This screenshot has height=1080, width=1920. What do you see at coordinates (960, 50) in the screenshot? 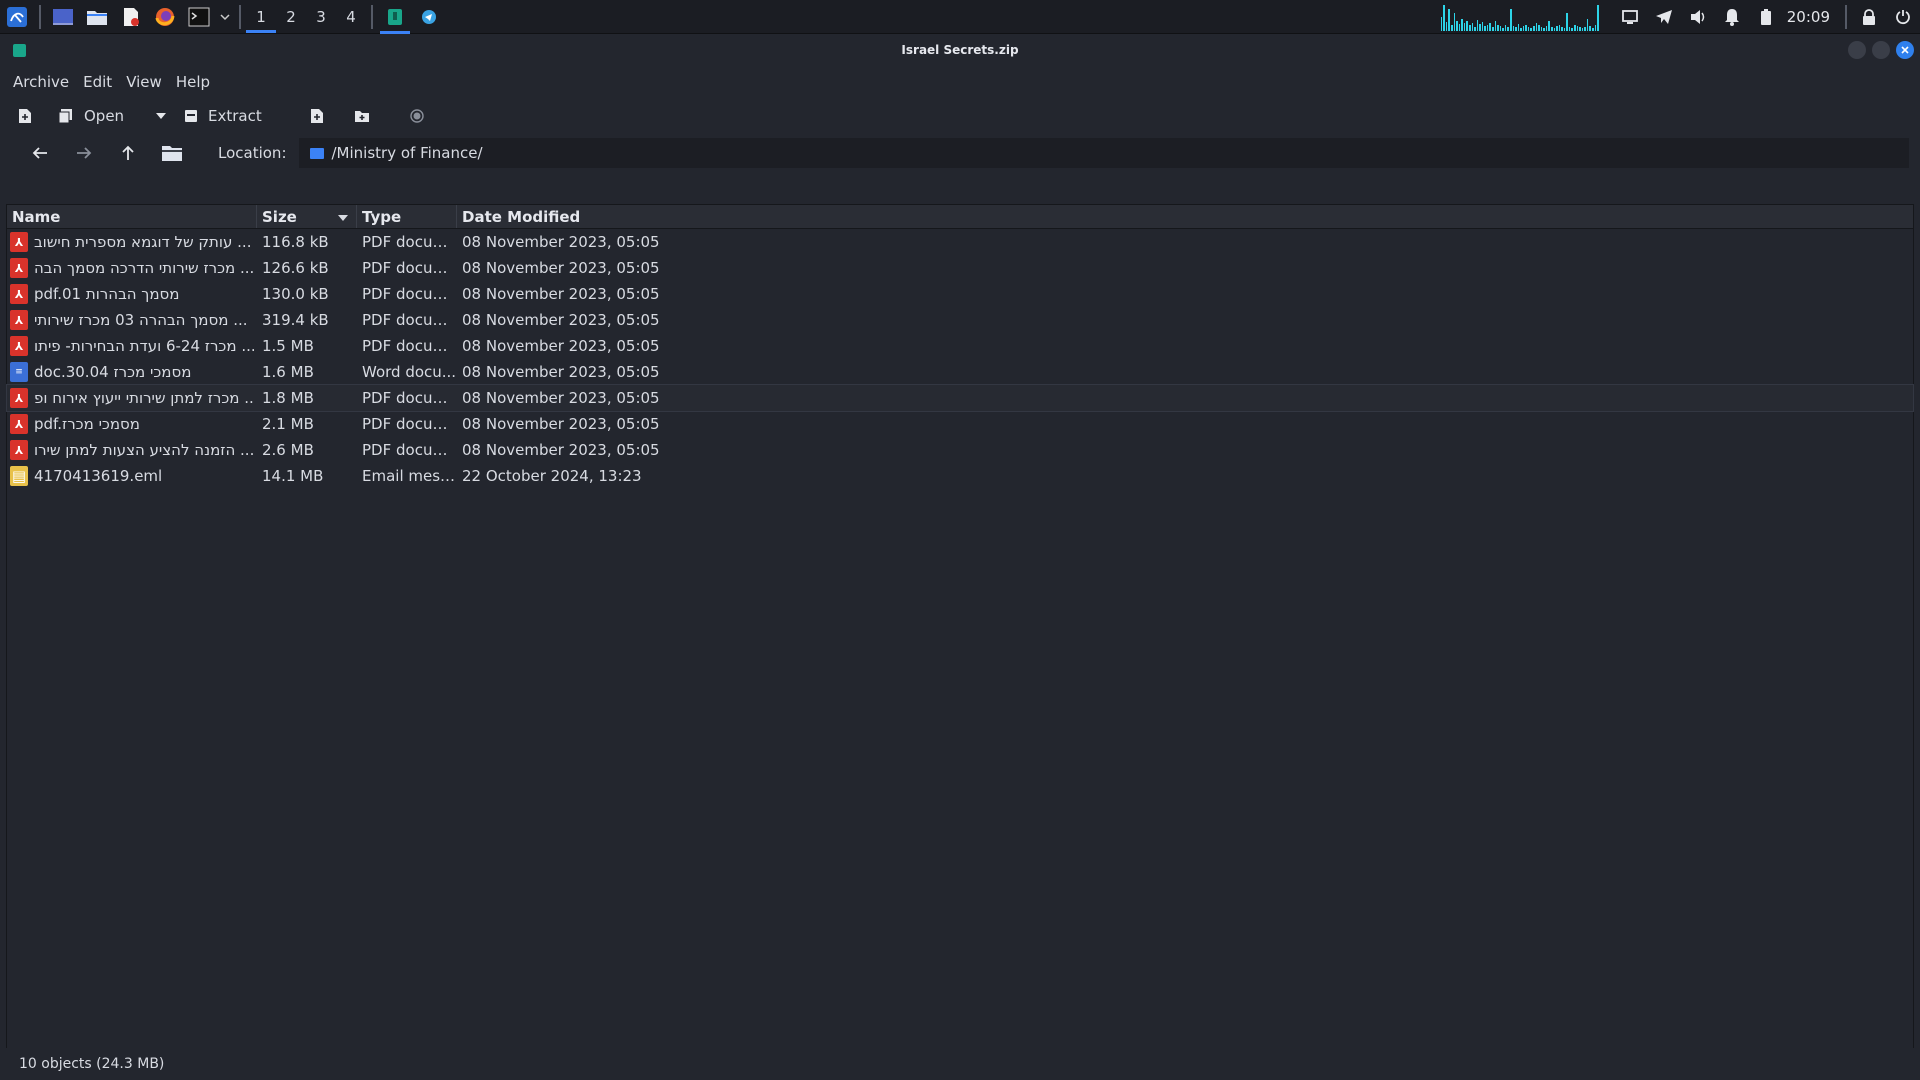
I see `titlebar: Israel Secrets.zip` at bounding box center [960, 50].